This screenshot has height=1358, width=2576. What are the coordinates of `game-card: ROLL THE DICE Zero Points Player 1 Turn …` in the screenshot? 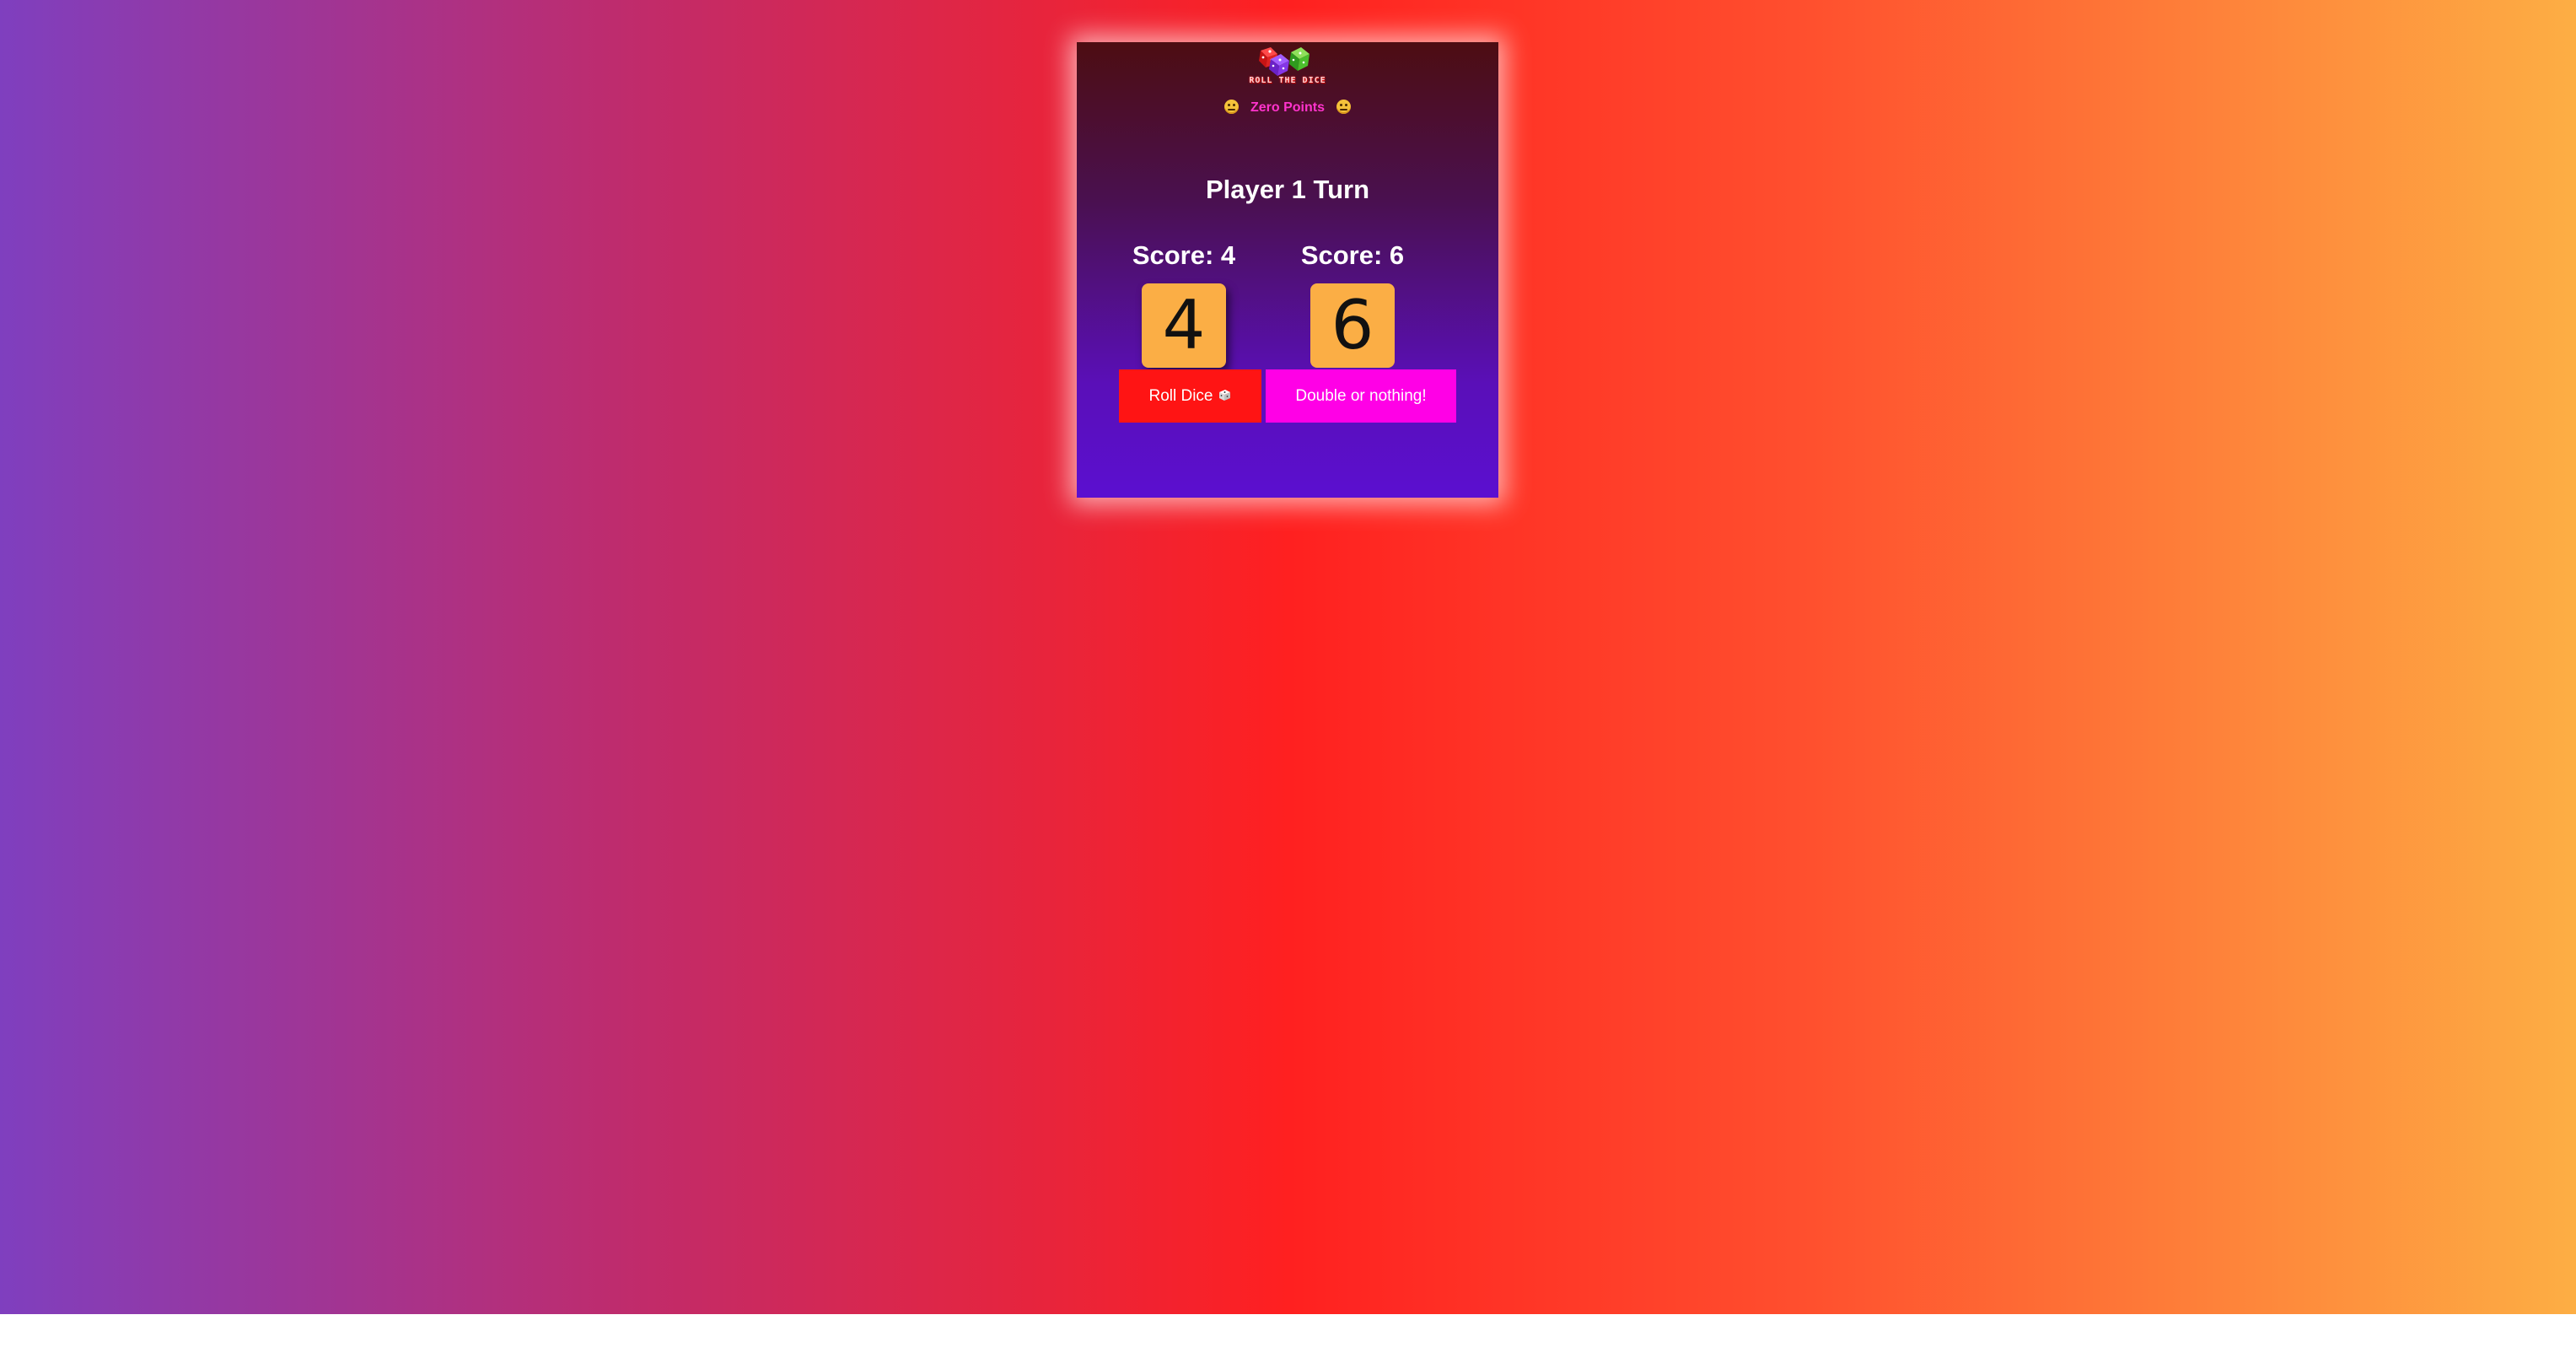 It's located at (1288, 270).